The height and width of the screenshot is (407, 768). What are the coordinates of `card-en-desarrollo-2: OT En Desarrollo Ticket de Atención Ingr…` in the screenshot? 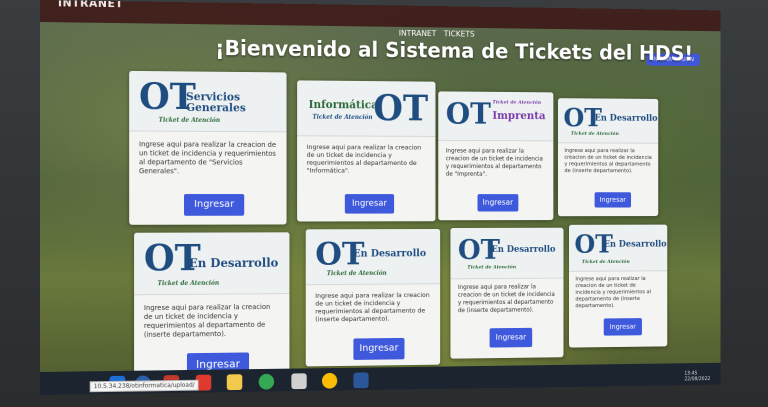 It's located at (212, 307).